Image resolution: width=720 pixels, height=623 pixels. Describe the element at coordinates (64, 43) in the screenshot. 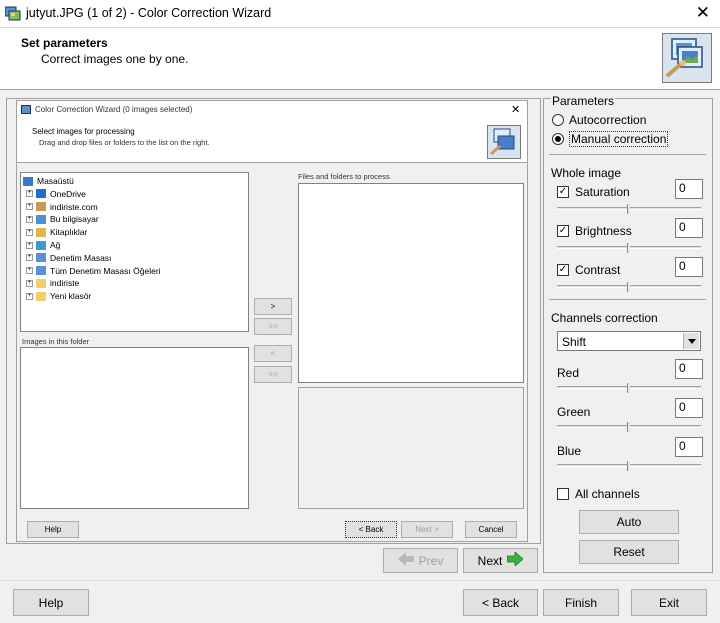

I see `page-title: Set parameters` at that location.